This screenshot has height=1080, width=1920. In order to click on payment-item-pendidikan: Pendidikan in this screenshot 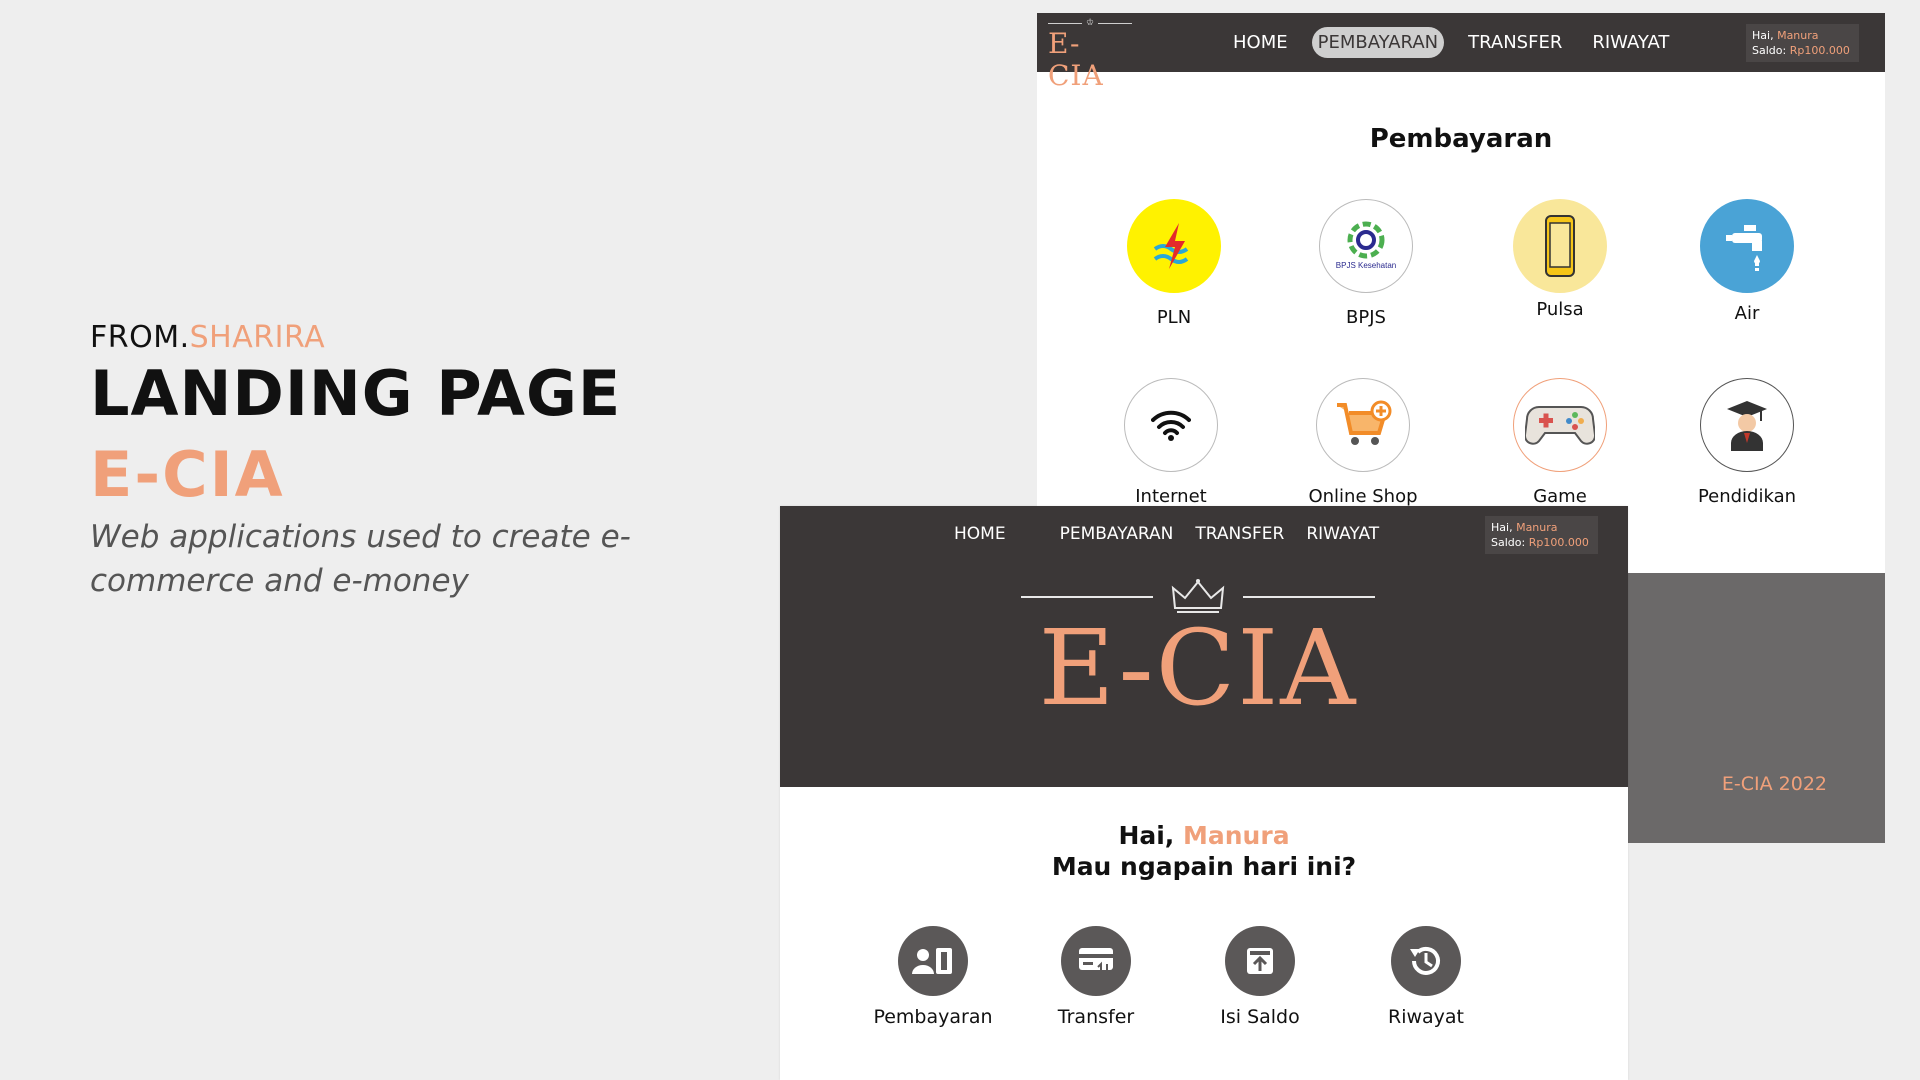, I will do `click(1747, 442)`.